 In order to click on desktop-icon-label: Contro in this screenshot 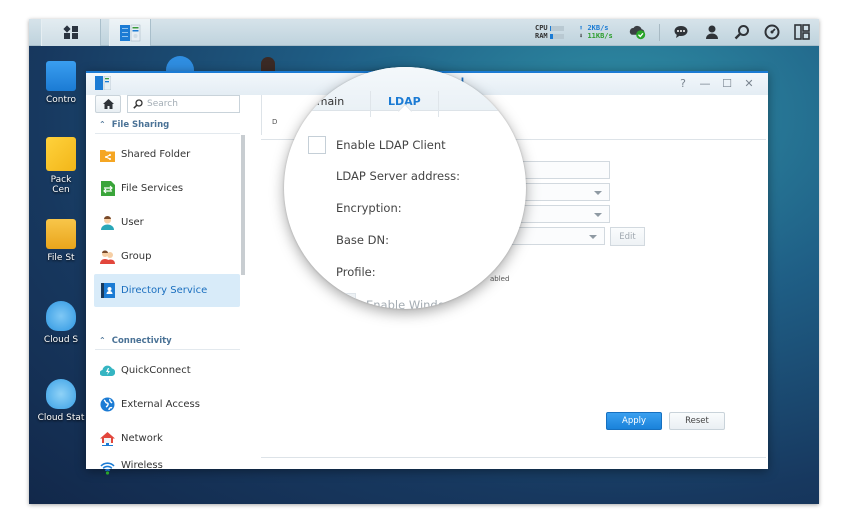, I will do `click(61, 100)`.